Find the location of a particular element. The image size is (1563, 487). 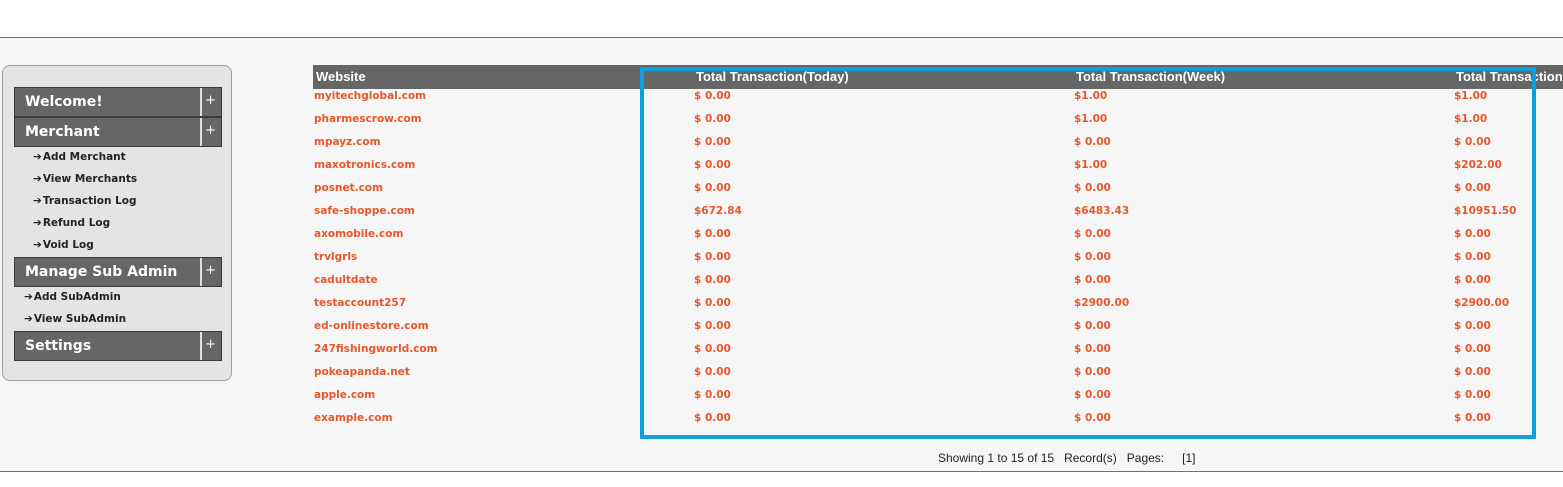

sidebar-item-label: Add SubAdmin is located at coordinates (77, 297).